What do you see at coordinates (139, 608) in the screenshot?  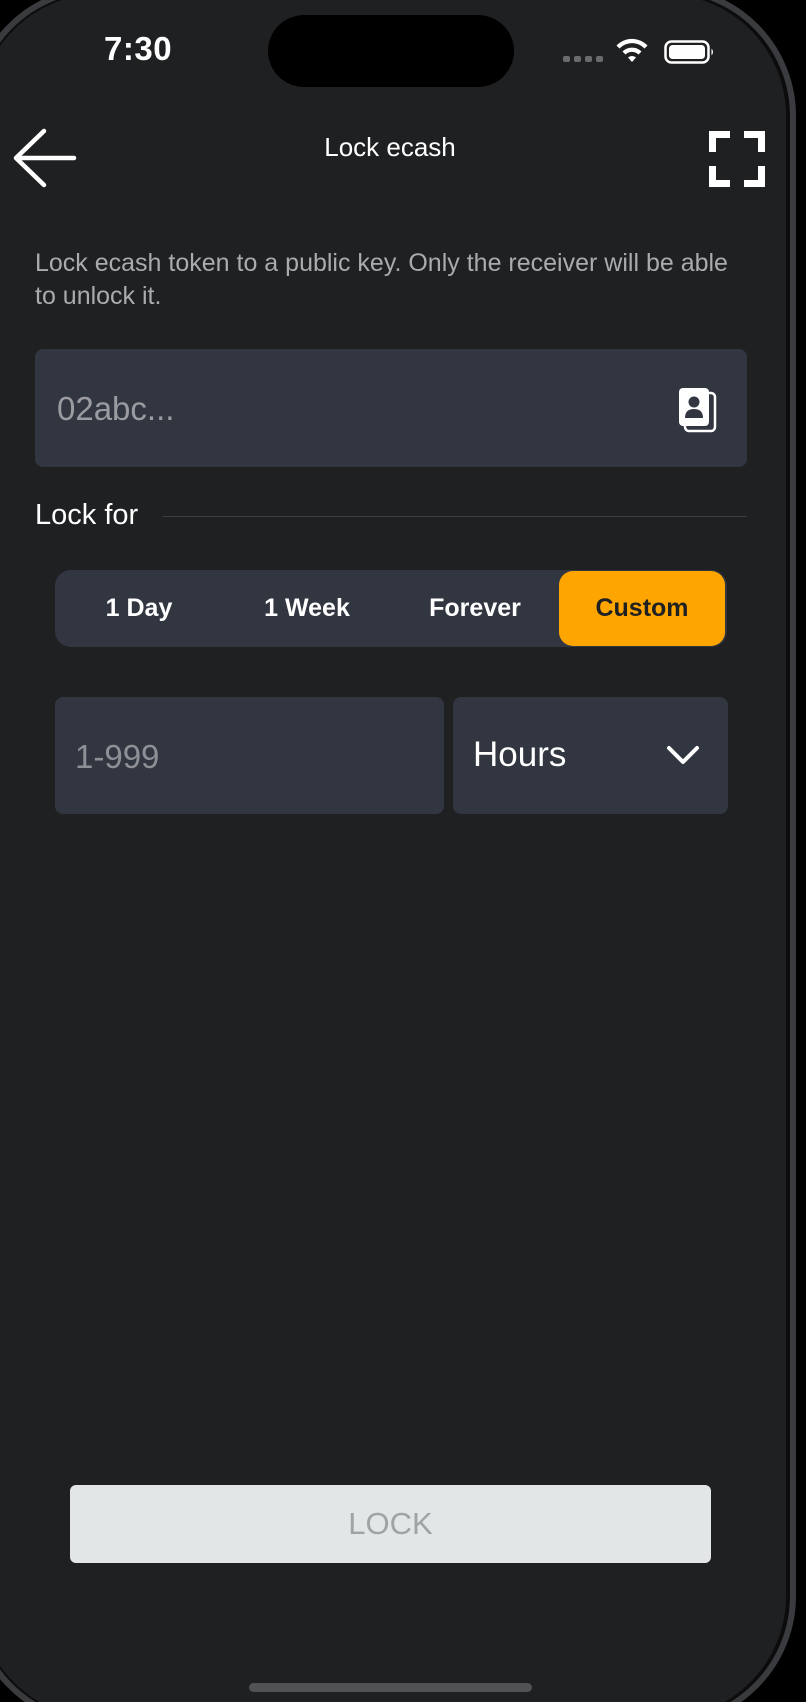 I see `segment-1-day: 1 Day` at bounding box center [139, 608].